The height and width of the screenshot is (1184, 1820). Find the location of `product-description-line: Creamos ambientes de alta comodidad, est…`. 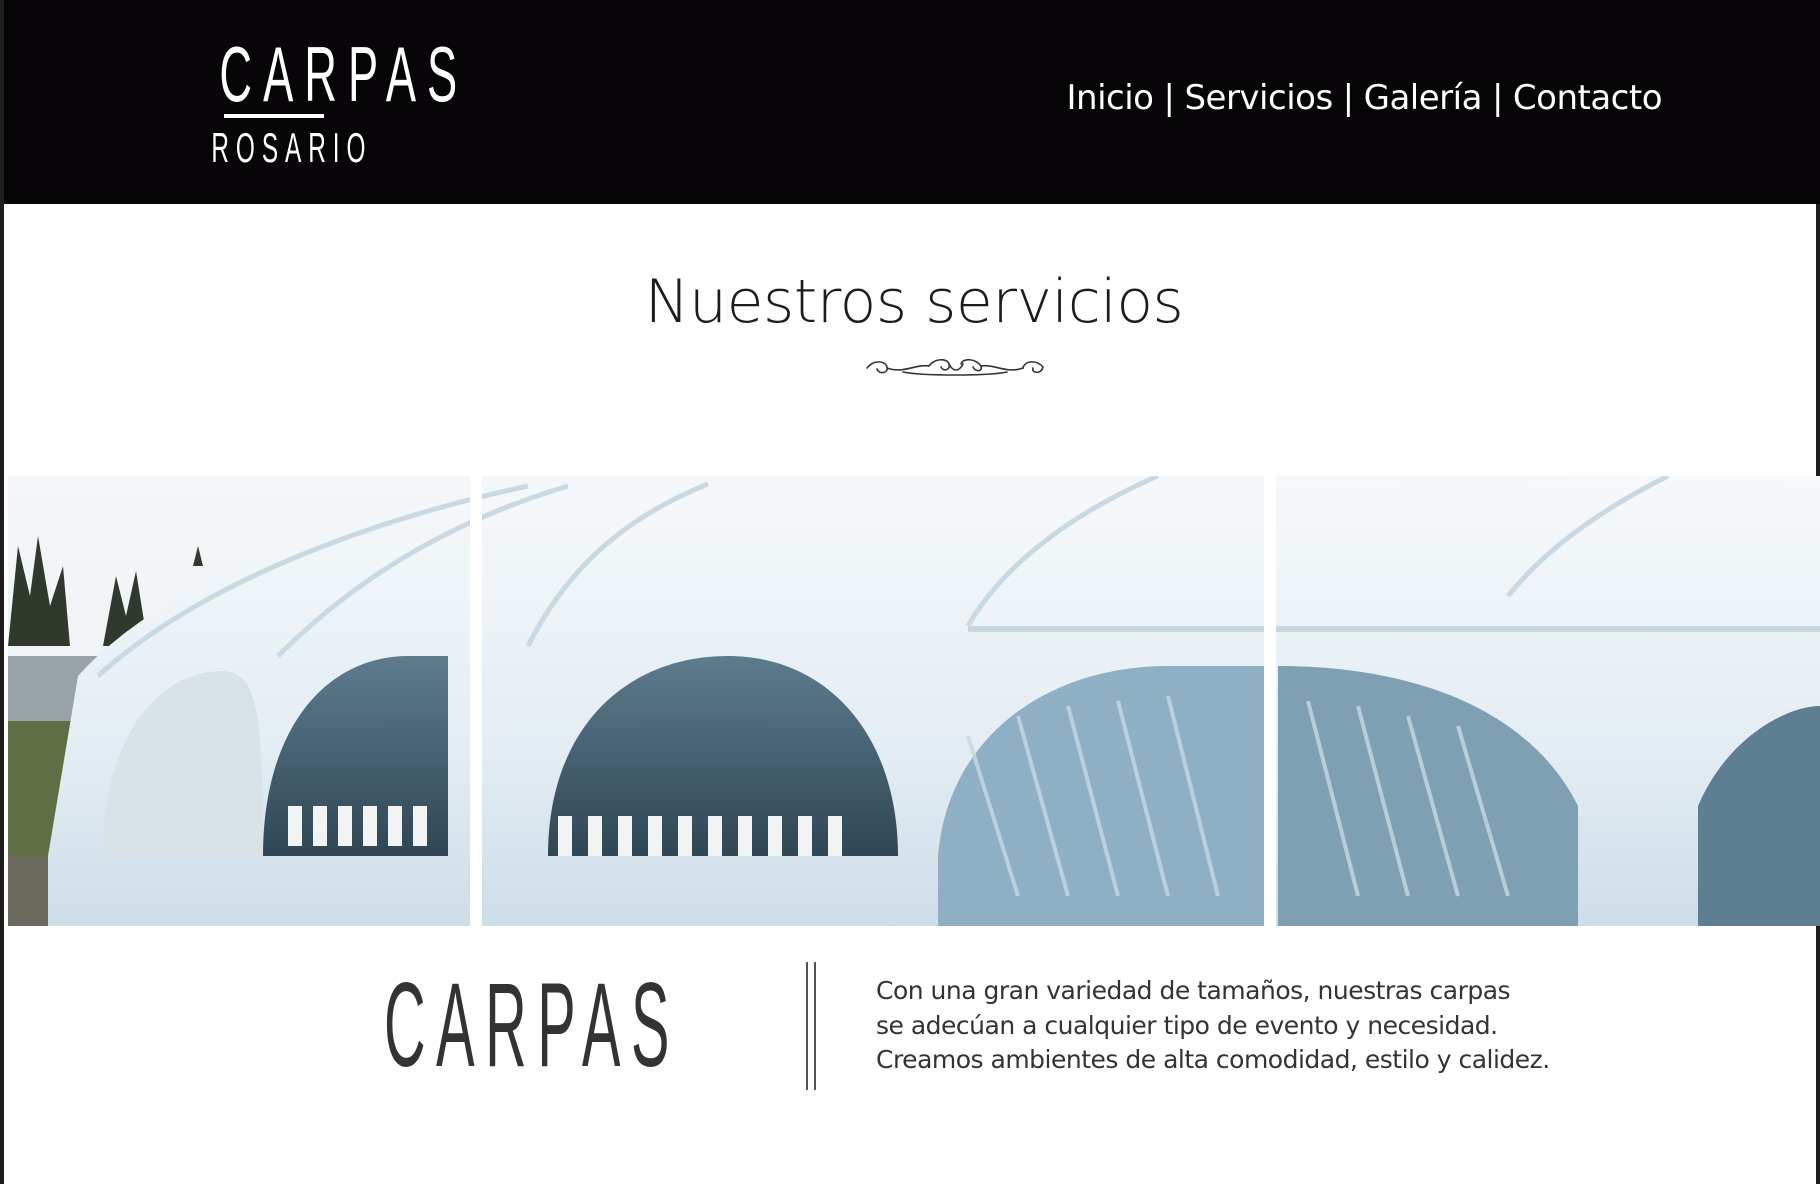

product-description-line: Creamos ambientes de alta comodidad, est… is located at coordinates (1213, 1059).